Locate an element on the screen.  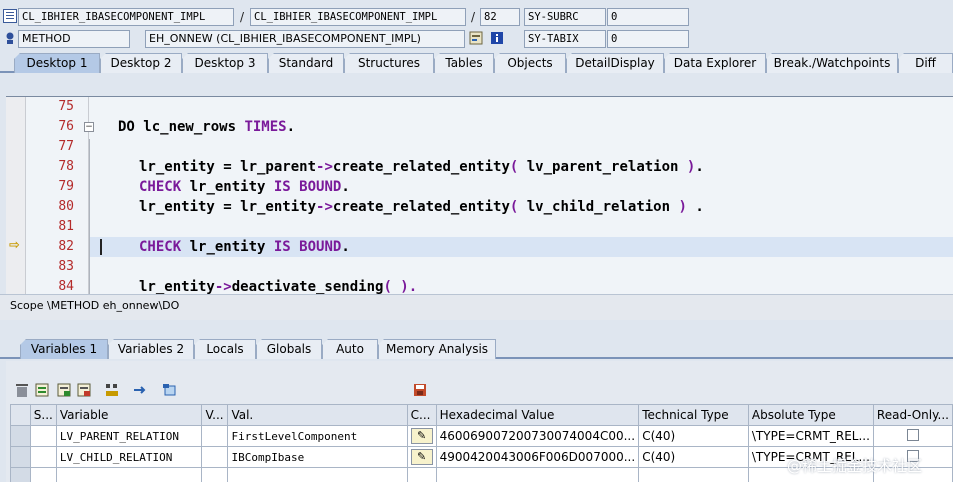
tab-data-explorer: Data Explorer is located at coordinates (715, 63).